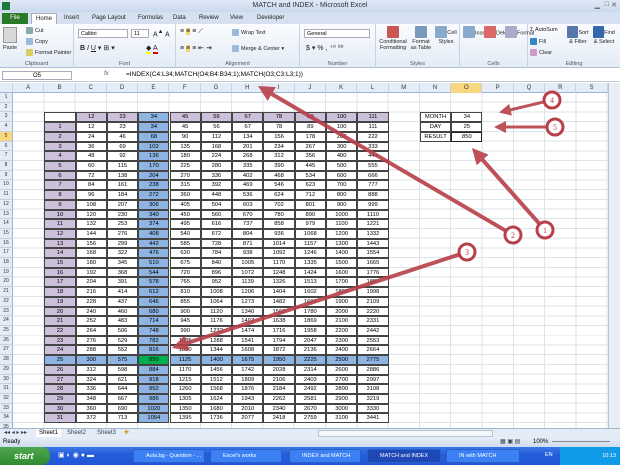  I want to click on month-header-cell: 34, so click(154, 117).